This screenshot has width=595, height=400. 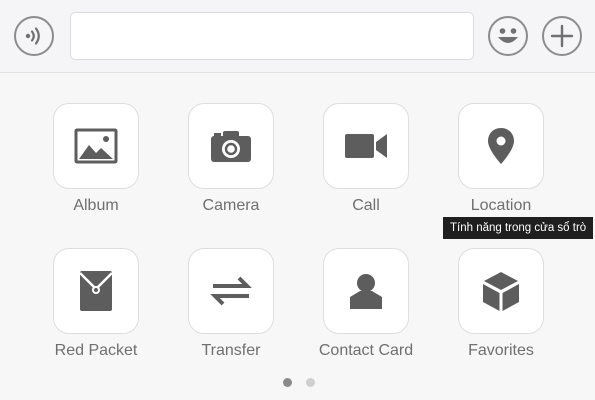 What do you see at coordinates (366, 205) in the screenshot?
I see `call-label: Call` at bounding box center [366, 205].